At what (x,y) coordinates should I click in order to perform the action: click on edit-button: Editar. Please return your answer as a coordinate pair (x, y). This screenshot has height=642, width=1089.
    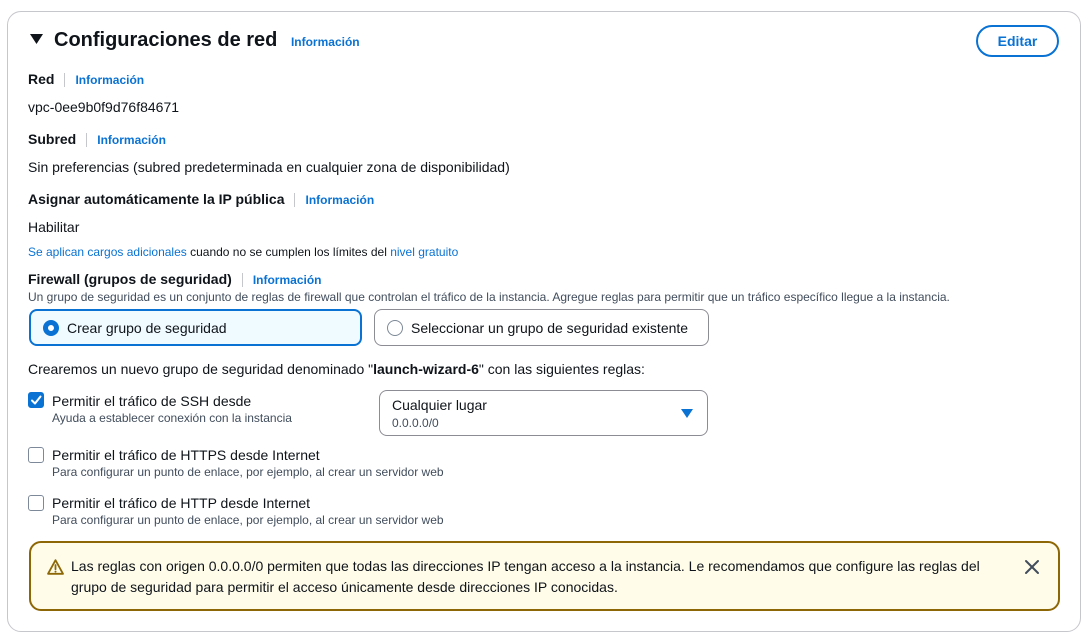
    Looking at the image, I should click on (1017, 41).